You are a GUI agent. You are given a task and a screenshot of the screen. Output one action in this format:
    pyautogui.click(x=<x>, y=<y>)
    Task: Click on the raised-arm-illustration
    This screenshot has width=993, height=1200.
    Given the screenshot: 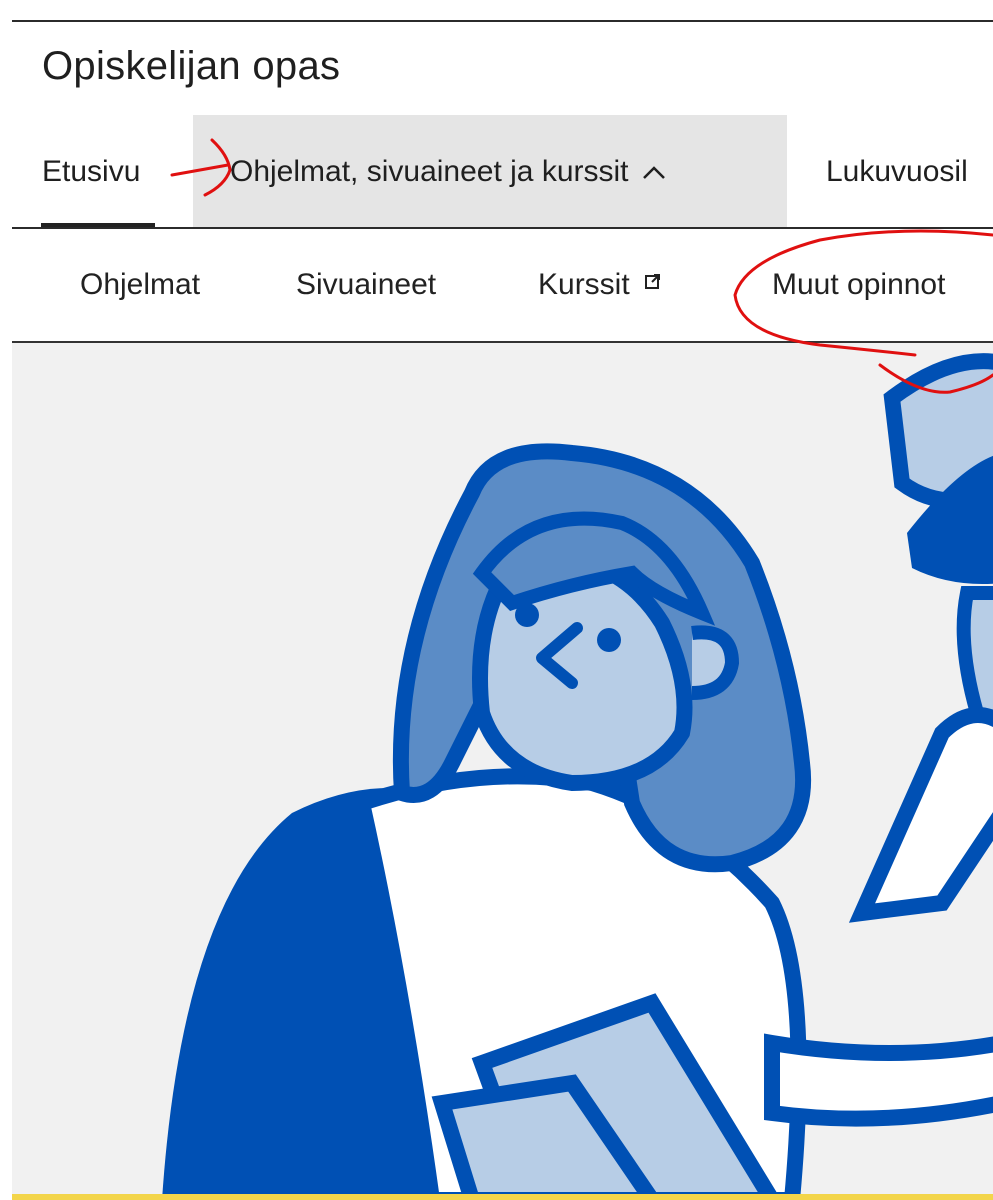 What is the action you would take?
    pyautogui.click(x=920, y=815)
    